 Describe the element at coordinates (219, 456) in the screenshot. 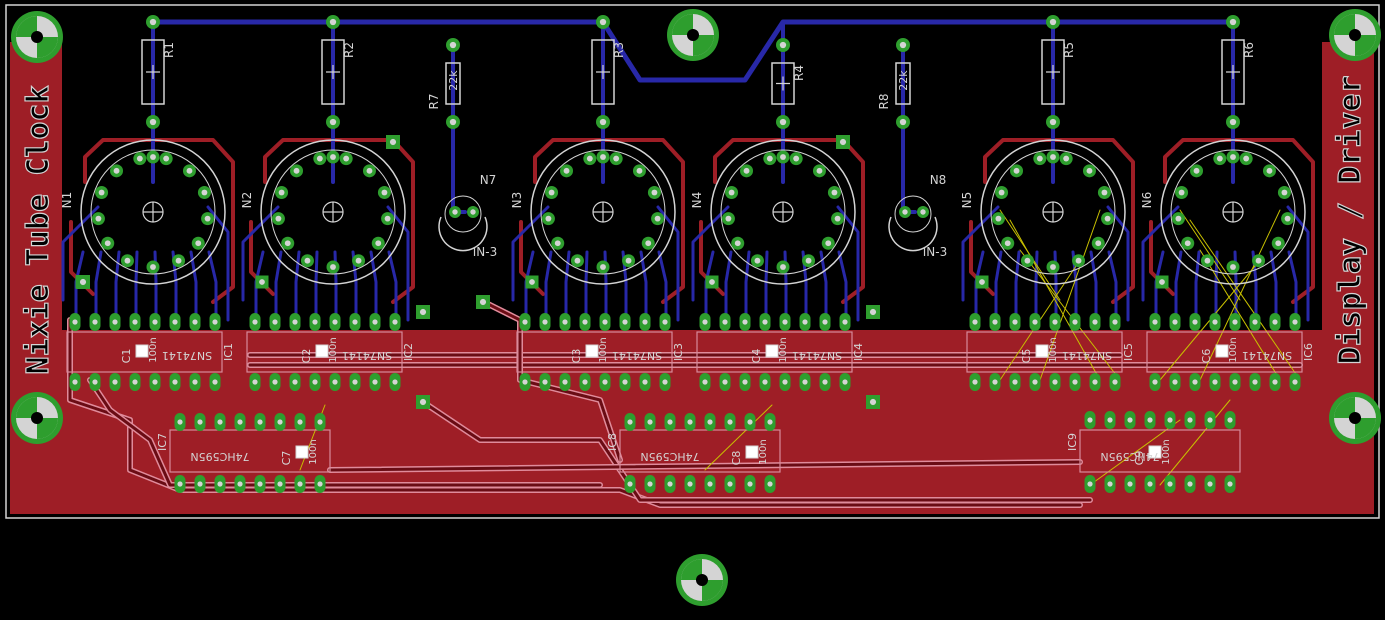

I see `shift-register-value: 74HC595N` at that location.